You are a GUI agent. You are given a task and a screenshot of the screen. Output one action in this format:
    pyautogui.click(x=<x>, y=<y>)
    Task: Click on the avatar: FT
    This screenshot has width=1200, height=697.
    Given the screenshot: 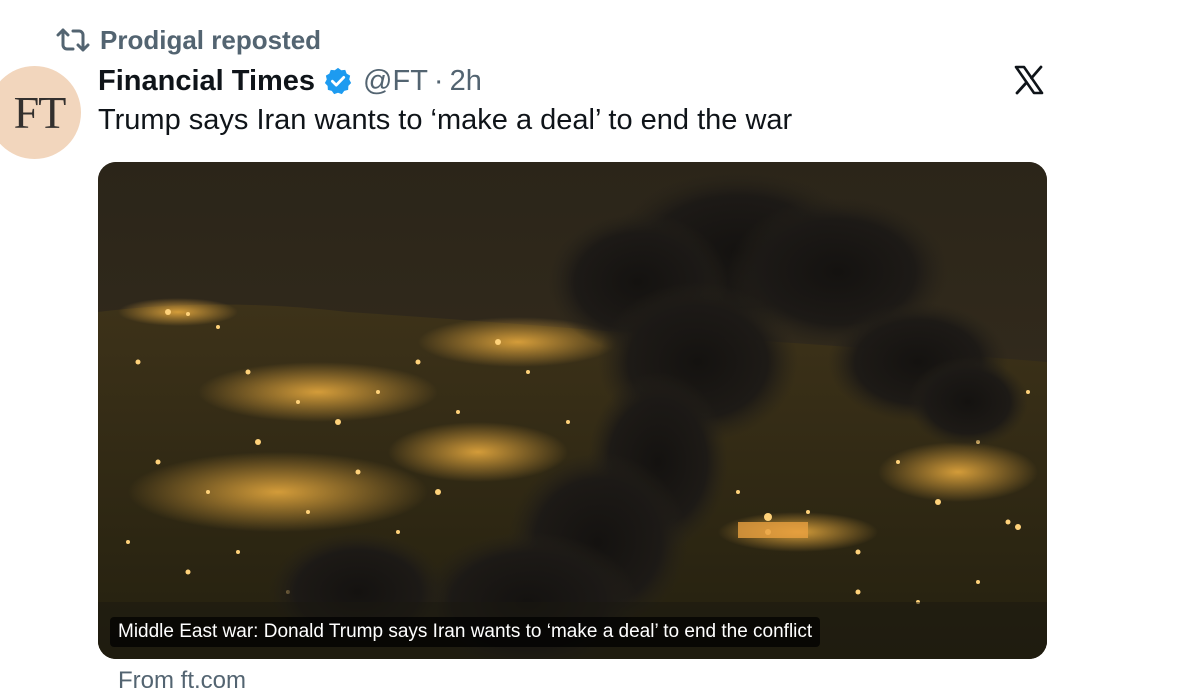 What is the action you would take?
    pyautogui.click(x=40, y=112)
    